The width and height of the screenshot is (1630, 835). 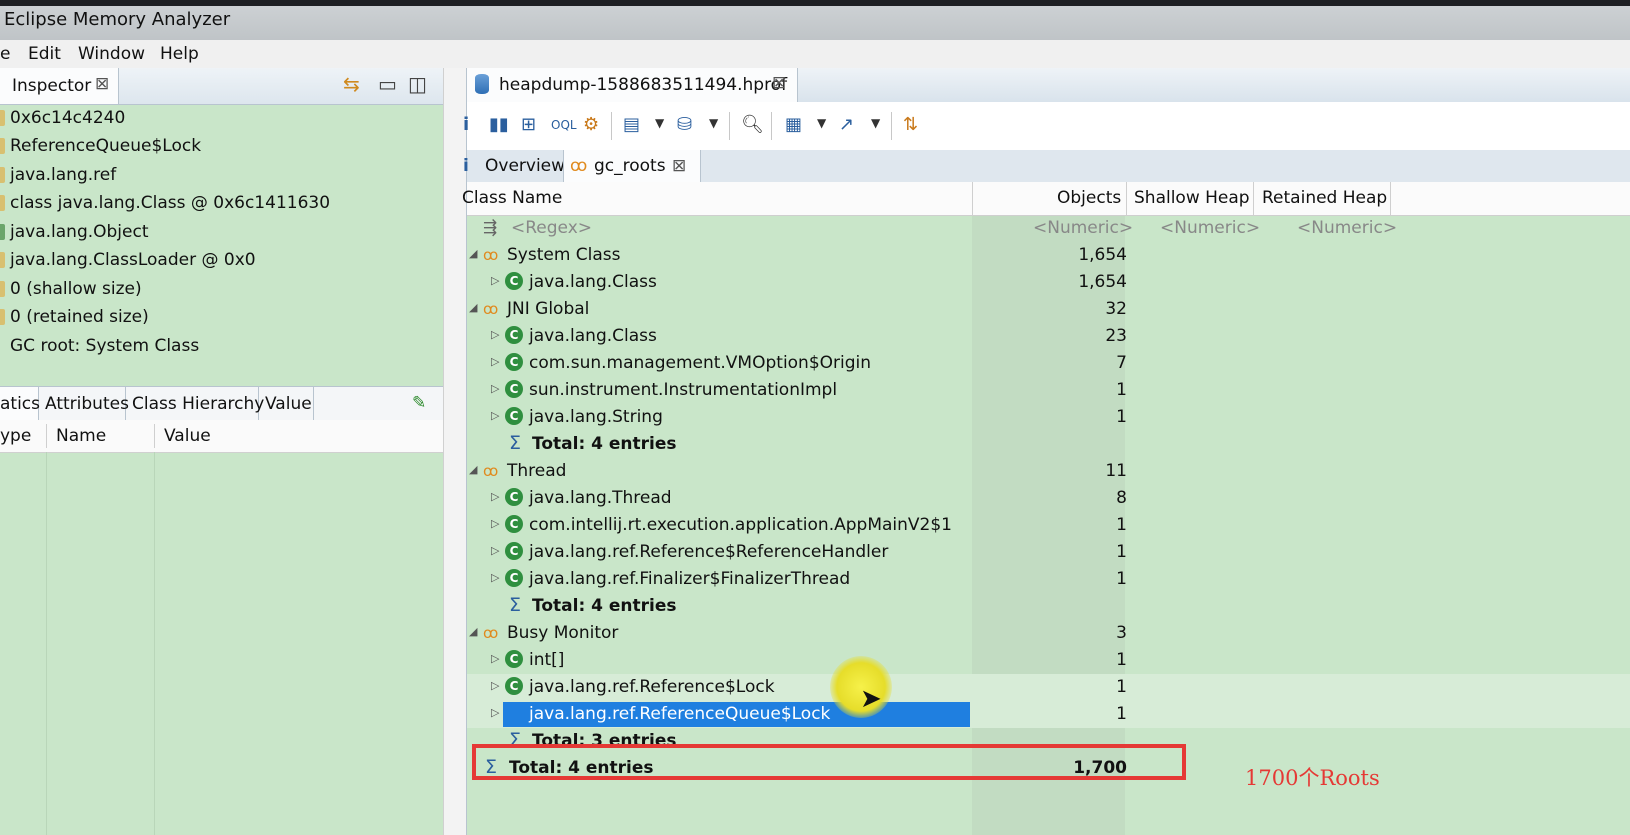 I want to click on query-browser-icon: ⛁, so click(x=684, y=124).